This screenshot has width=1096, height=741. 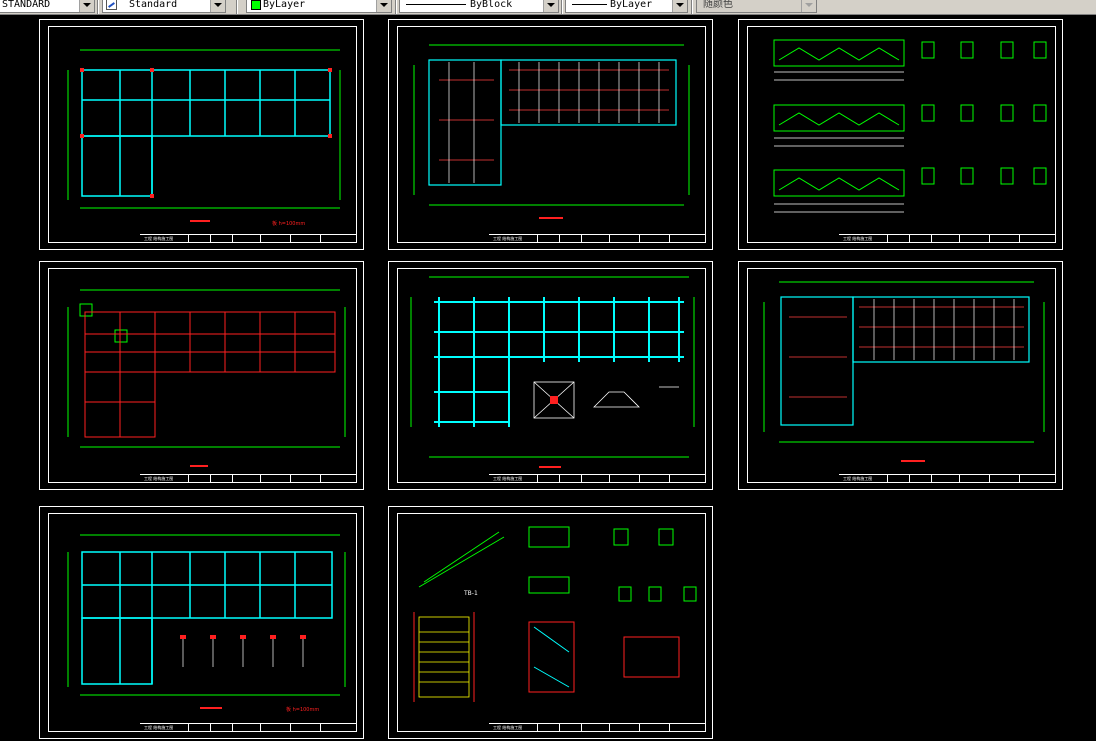 I want to click on linetype-dropdown: ByBlock, so click(x=479, y=6).